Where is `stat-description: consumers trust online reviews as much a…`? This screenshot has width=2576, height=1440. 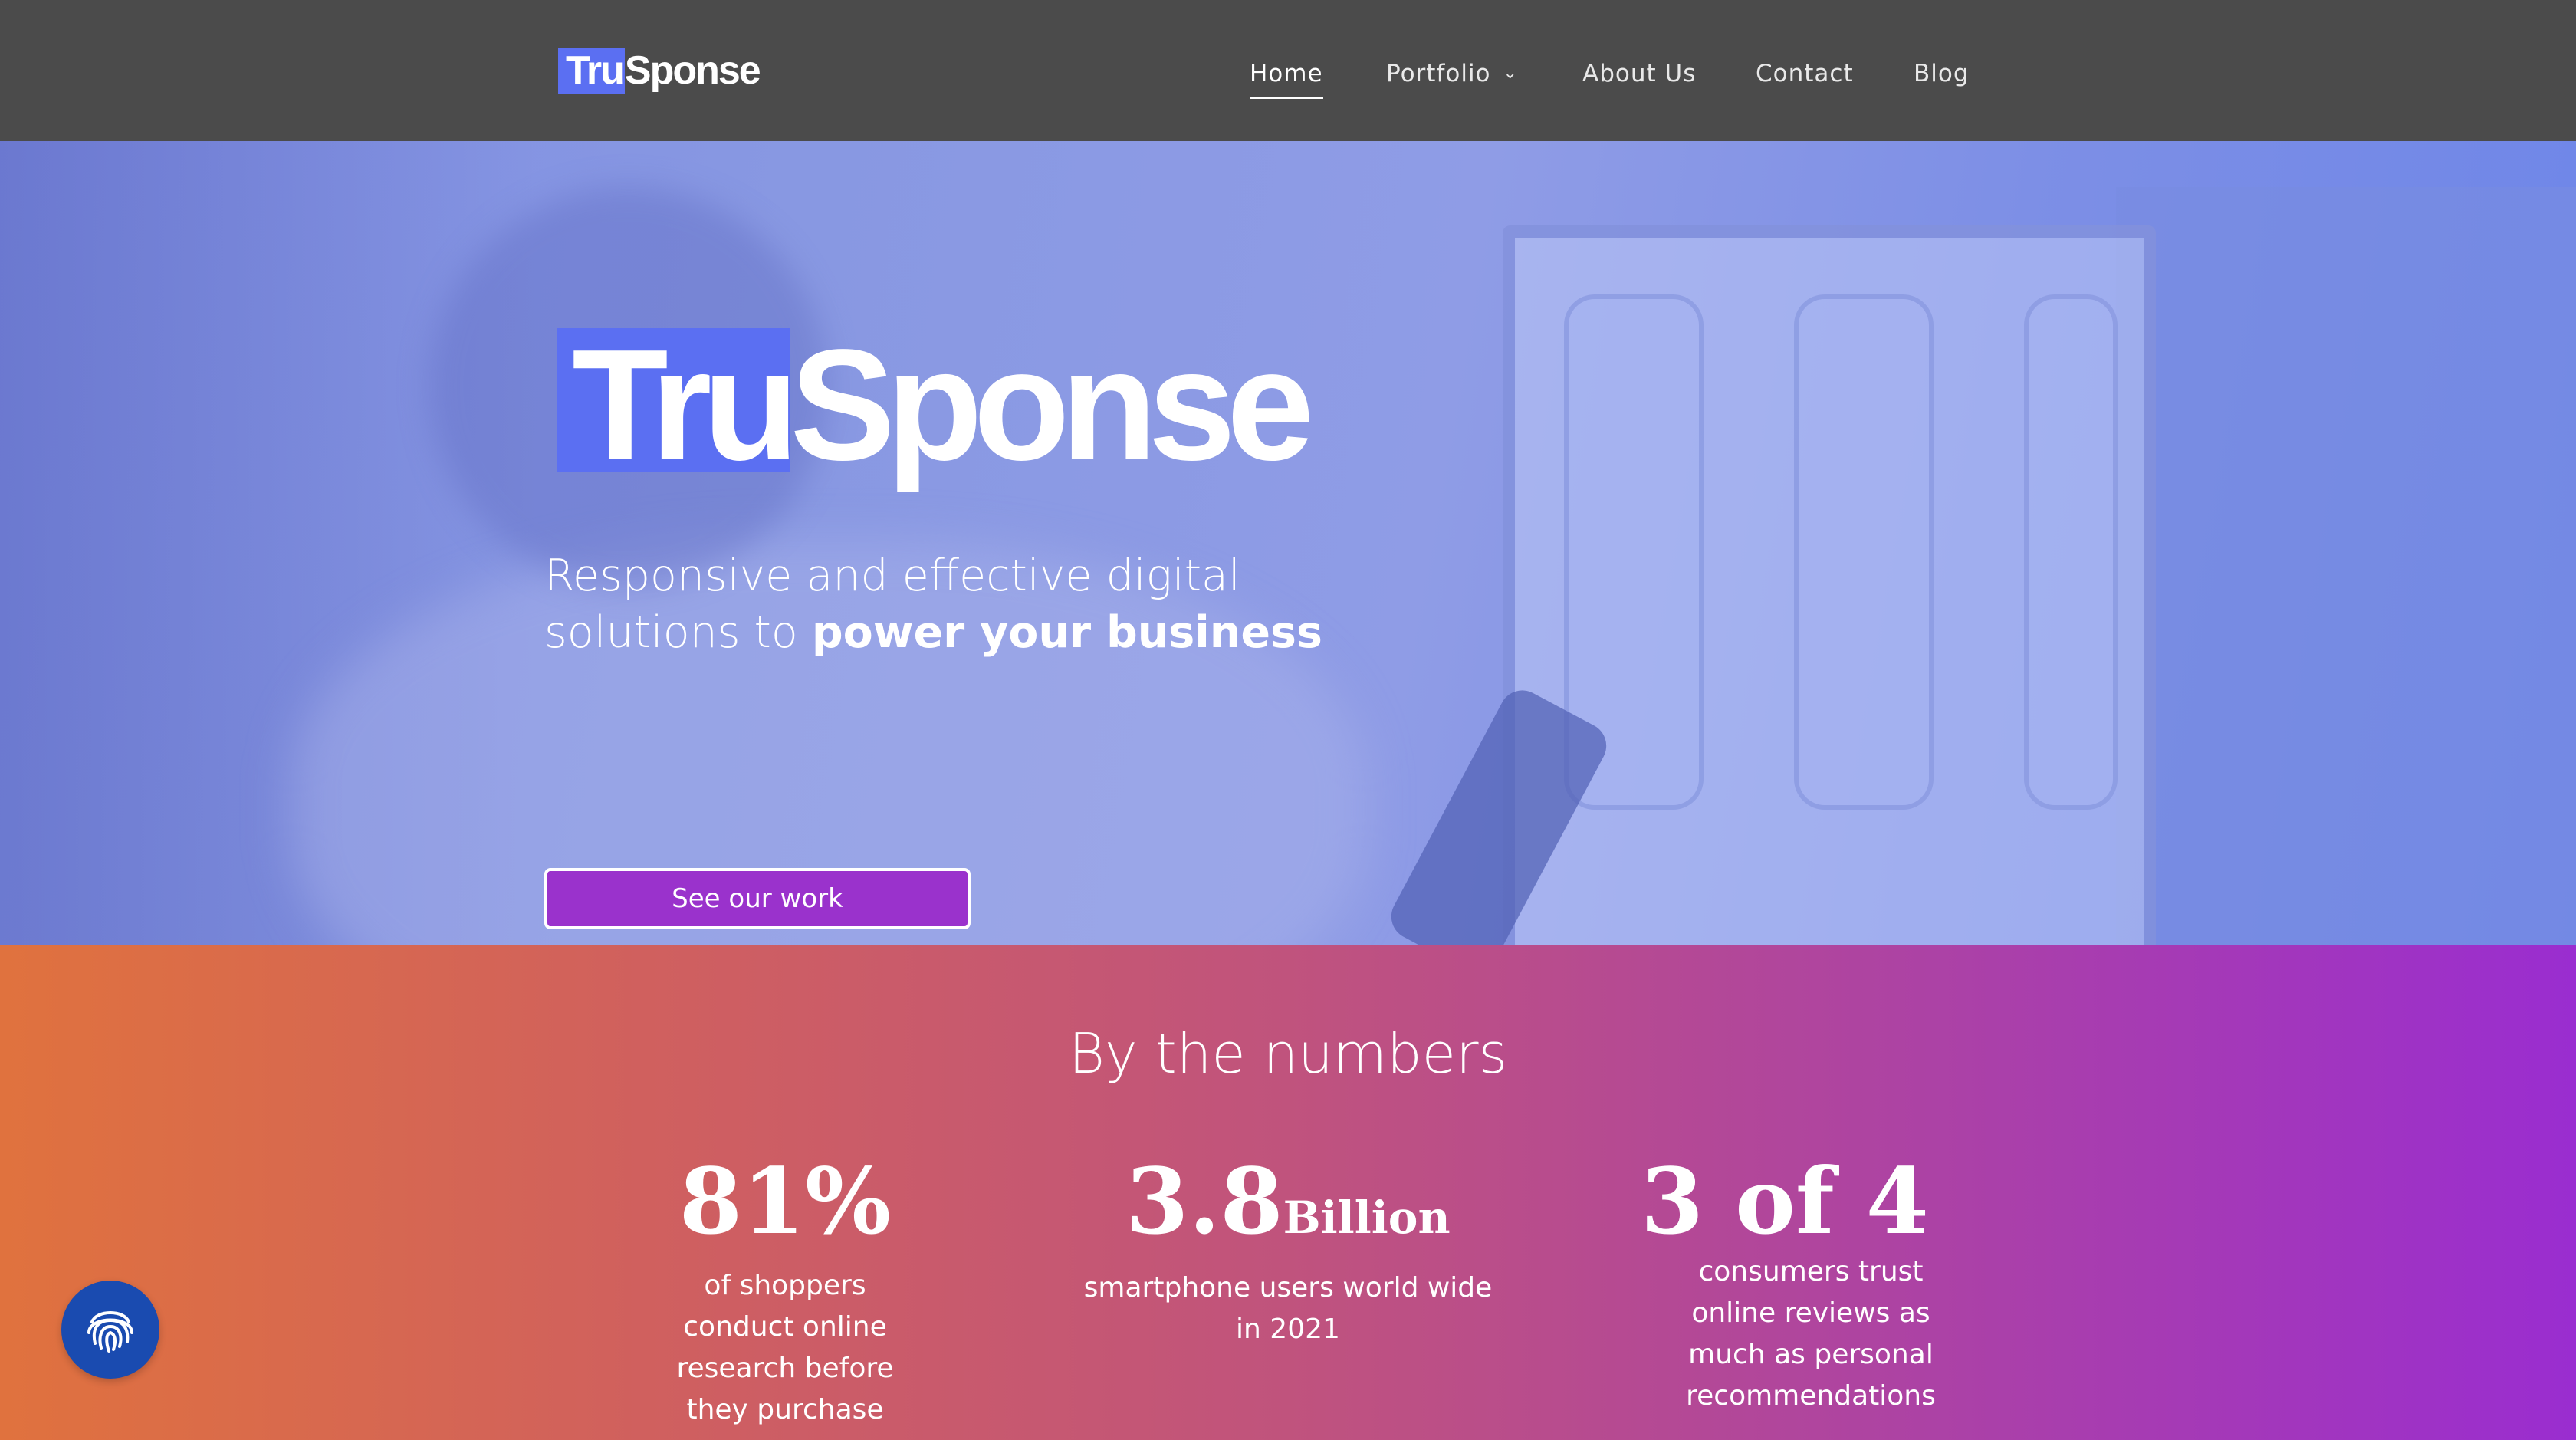
stat-description: consumers trust online reviews as much a… is located at coordinates (1811, 1334).